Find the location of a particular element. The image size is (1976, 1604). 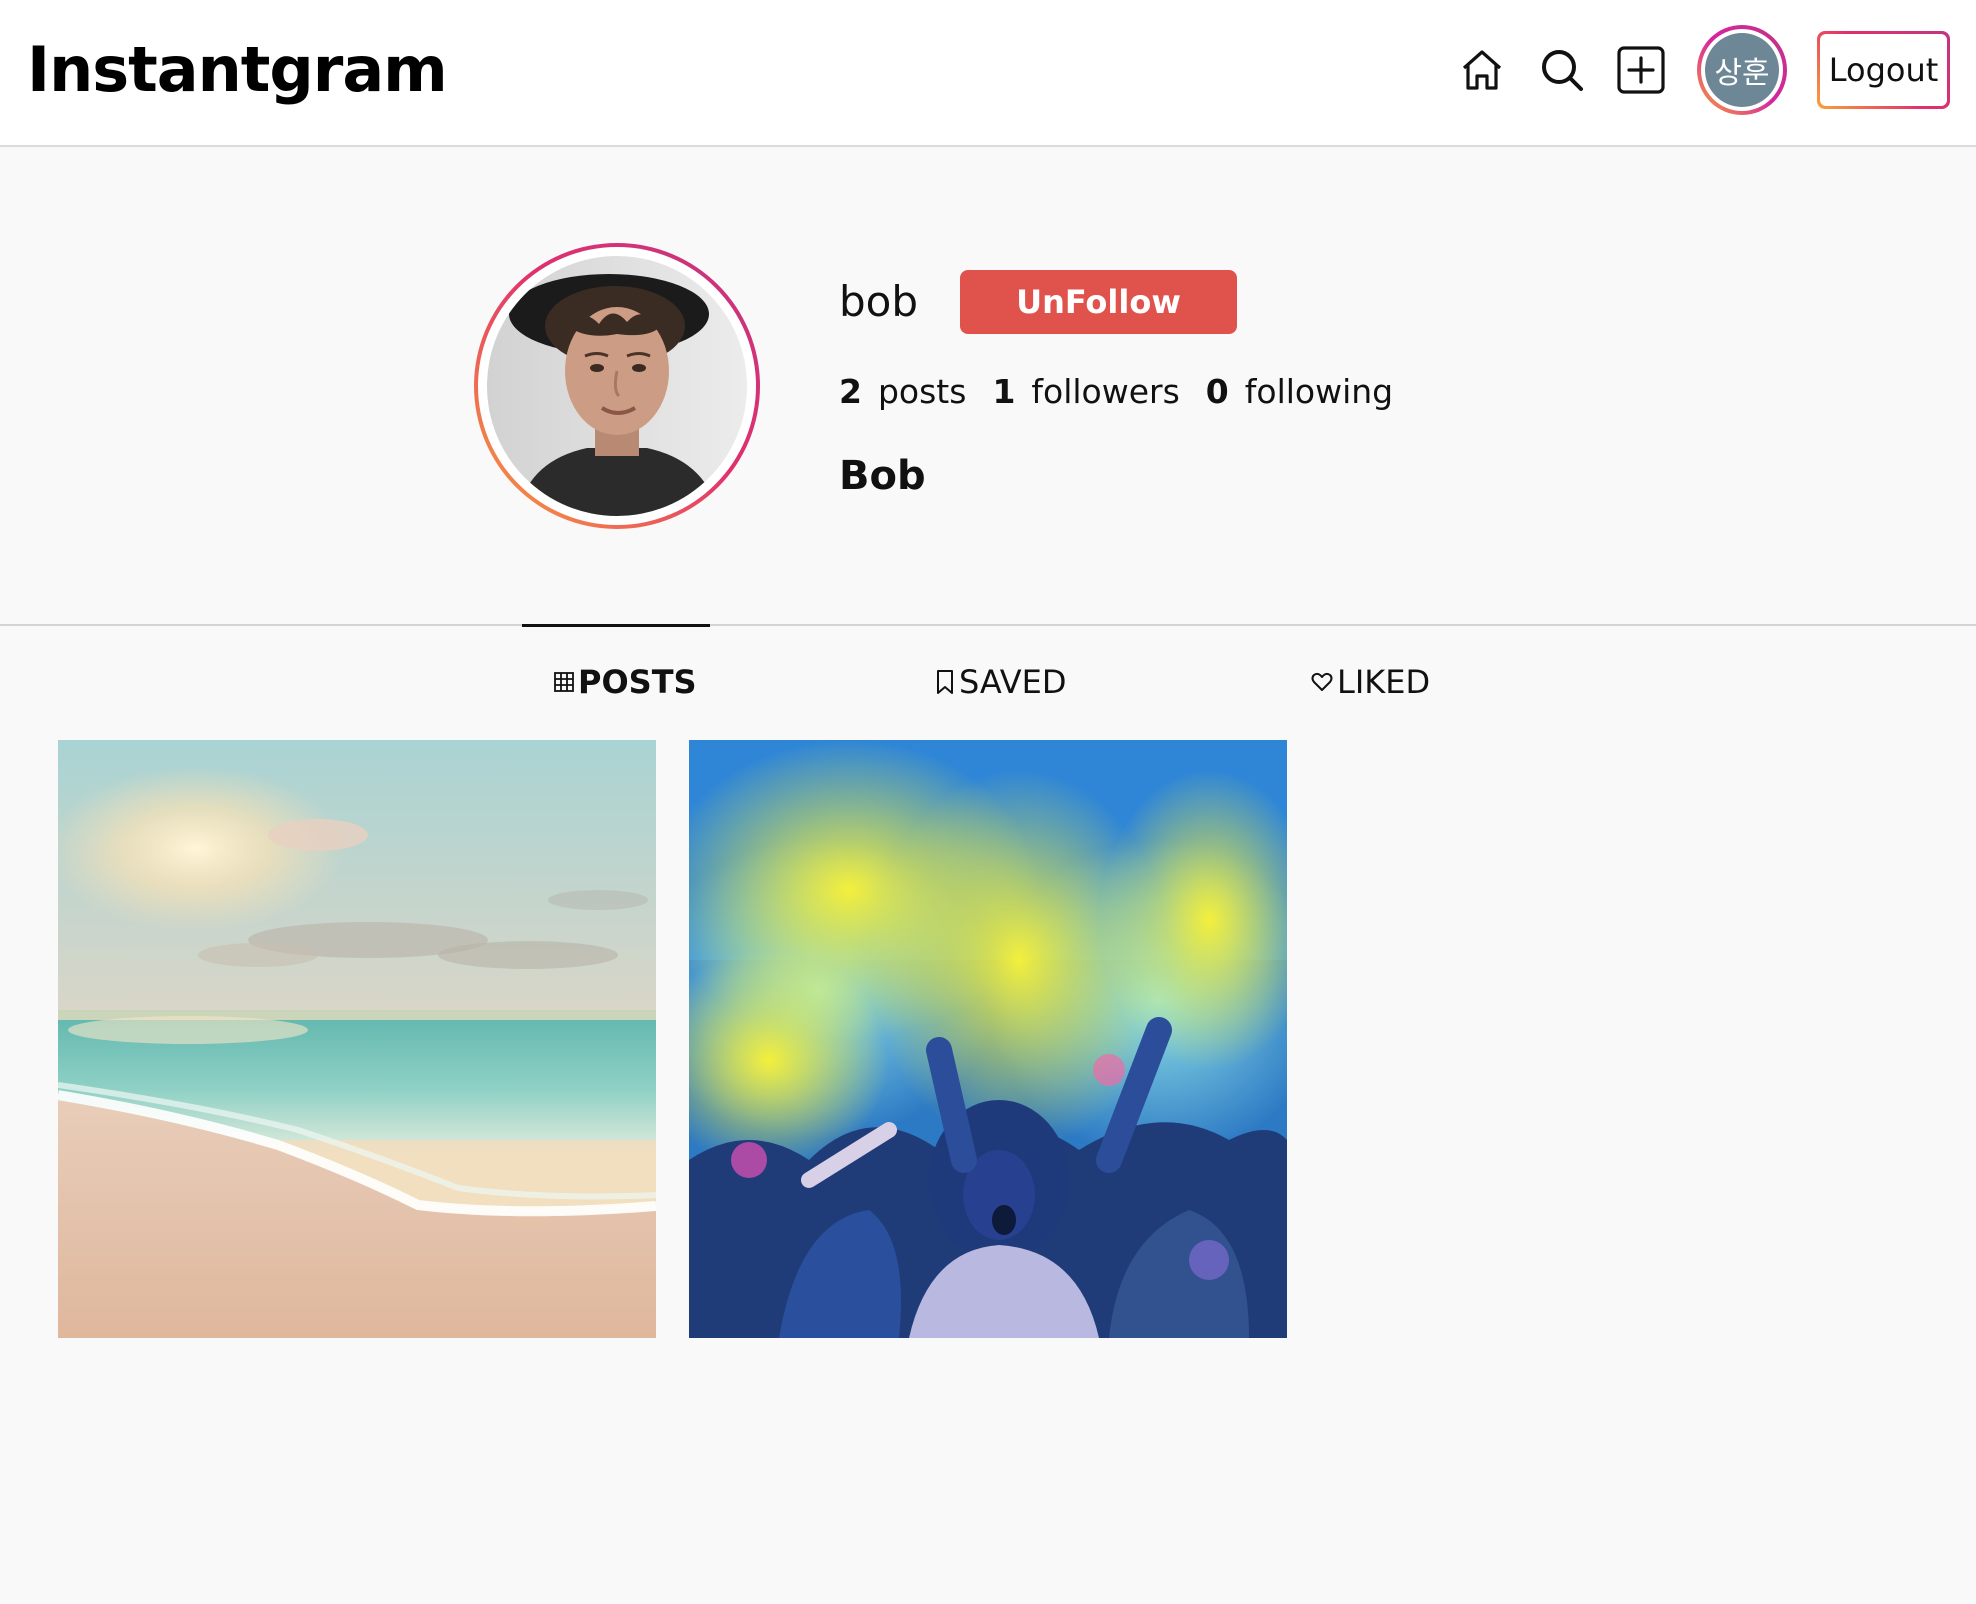

tab-posts: POSTS is located at coordinates (625, 682).